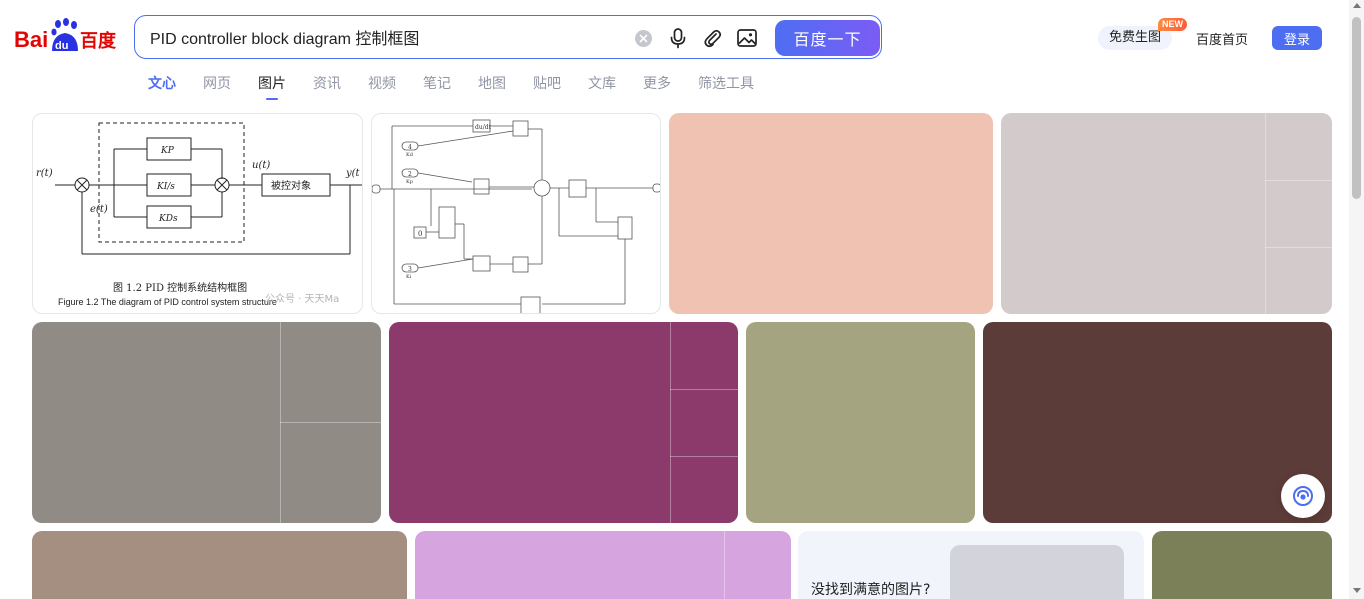 The height and width of the screenshot is (599, 1364). Describe the element at coordinates (219, 565) in the screenshot. I see `image-result-r3c1` at that location.